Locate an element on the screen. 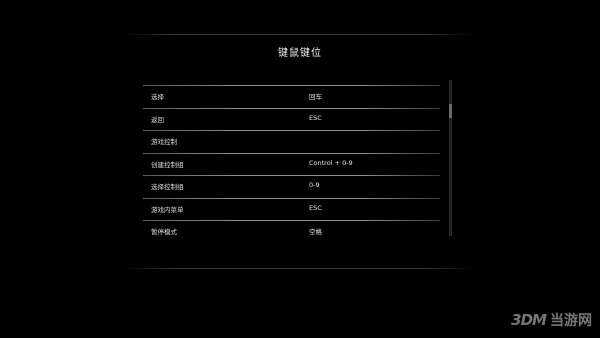 This screenshot has height=338, width=600. key-binding: 0-9 is located at coordinates (314, 185).